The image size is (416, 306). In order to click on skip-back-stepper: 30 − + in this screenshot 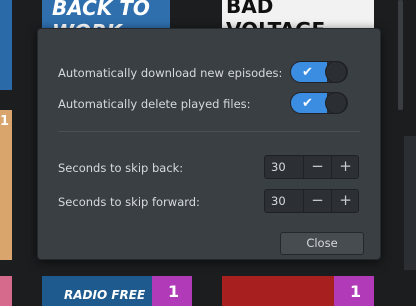, I will do `click(311, 167)`.